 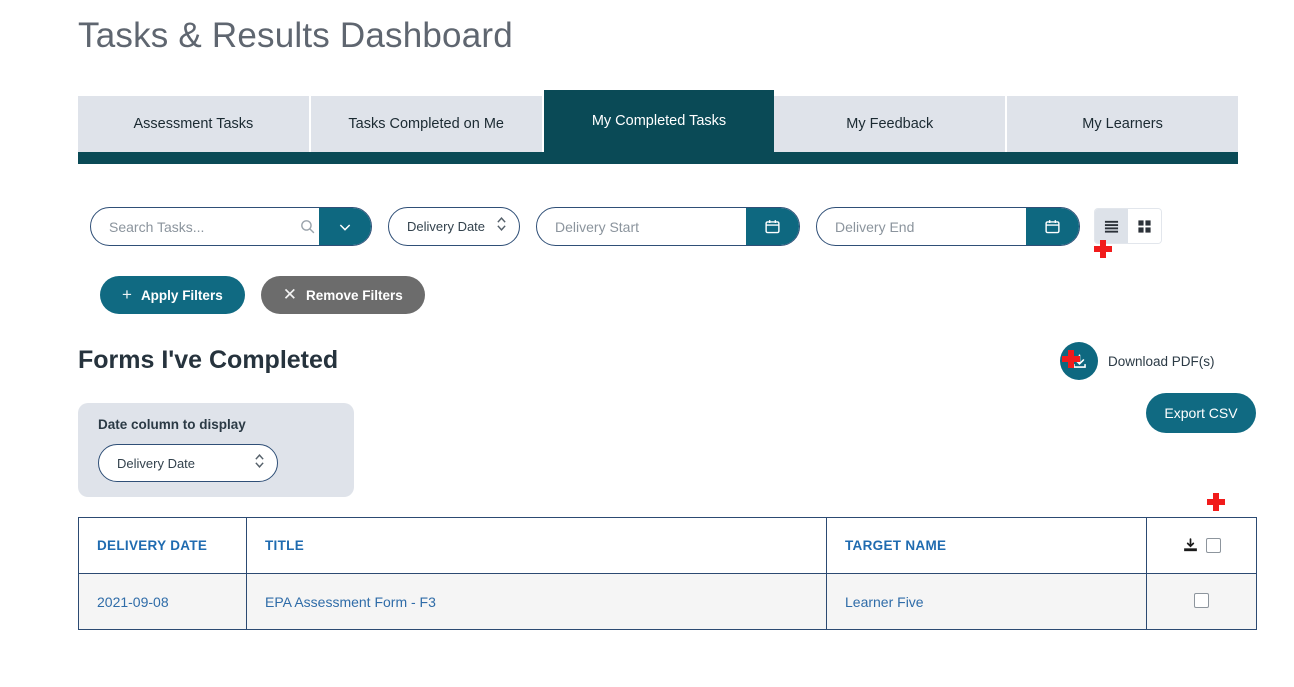 I want to click on delivery-end-input, so click(x=921, y=226).